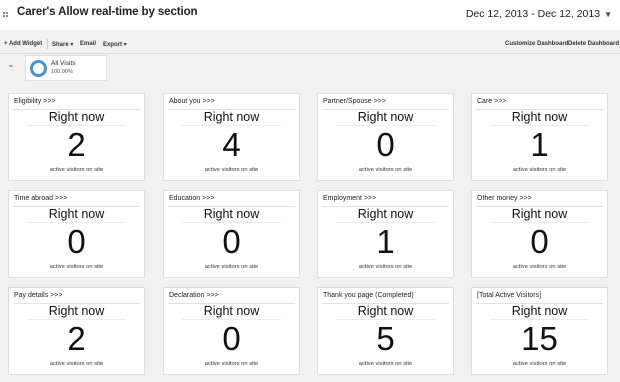 The height and width of the screenshot is (382, 620). What do you see at coordinates (62, 44) in the screenshot?
I see `share-button: Share ▾` at bounding box center [62, 44].